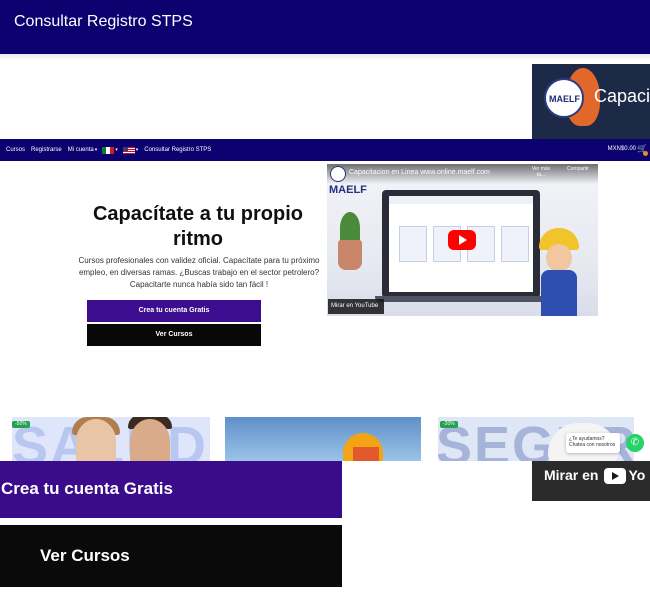 Image resolution: width=650 pixels, height=600 pixels. Describe the element at coordinates (174, 335) in the screenshot. I see `view-courses-button: Ver Cursos` at that location.